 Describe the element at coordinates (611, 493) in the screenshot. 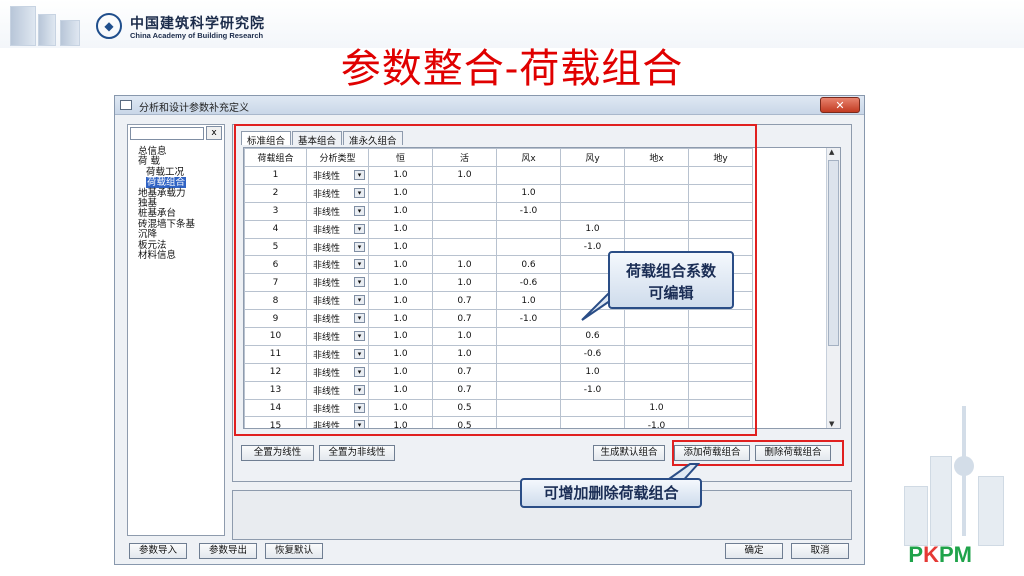

I see `add-delete-callout: 可增加删除荷载组合` at that location.